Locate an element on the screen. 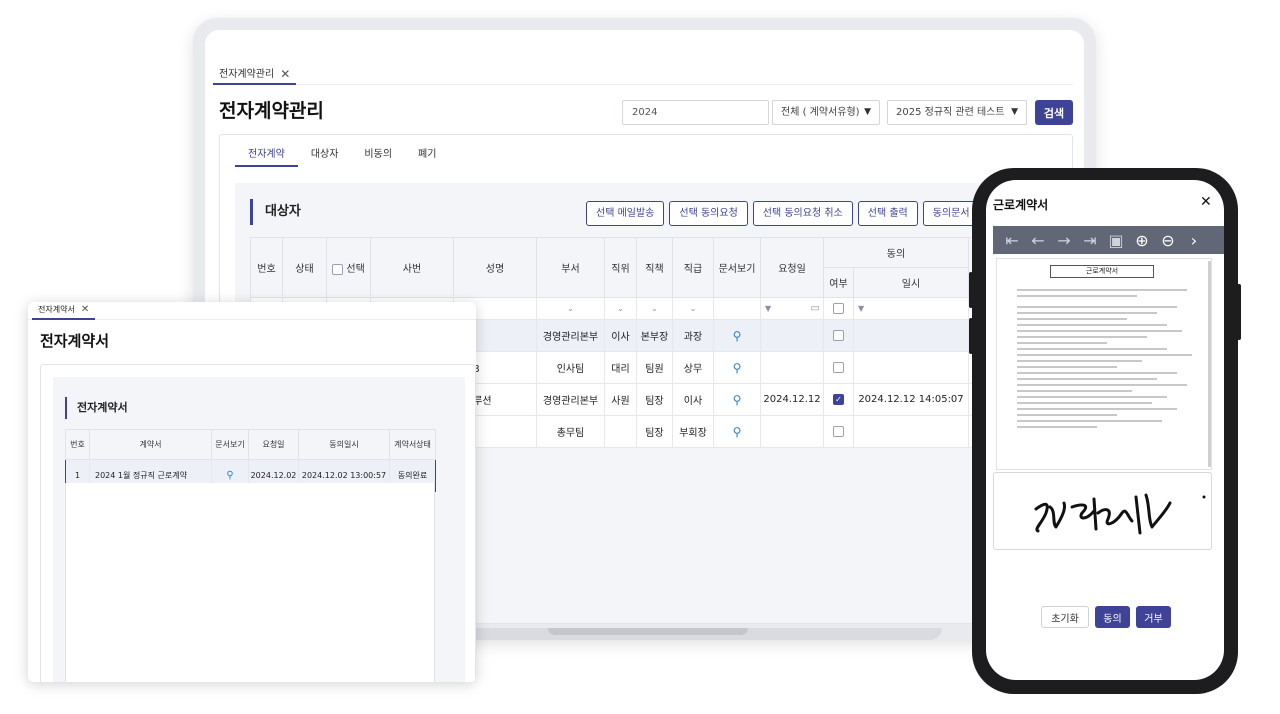 The height and width of the screenshot is (714, 1280). col-grade: 직급 is located at coordinates (693, 267).